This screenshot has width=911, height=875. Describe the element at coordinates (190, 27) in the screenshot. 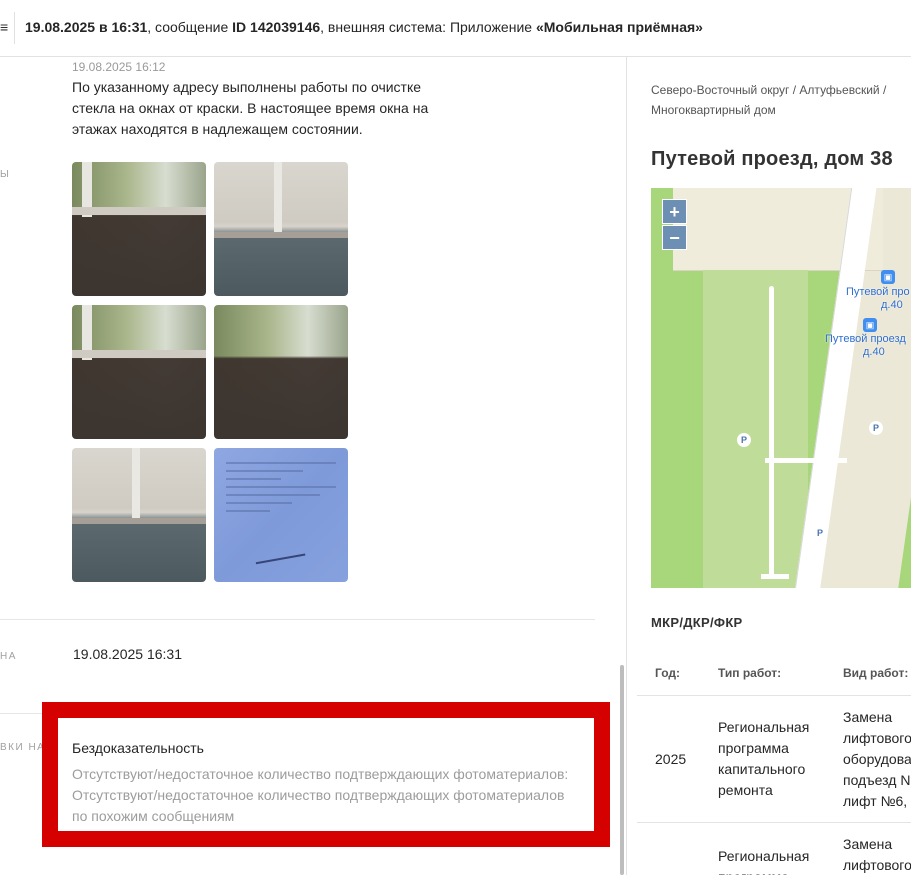

I see `header-text: , сообщение` at that location.